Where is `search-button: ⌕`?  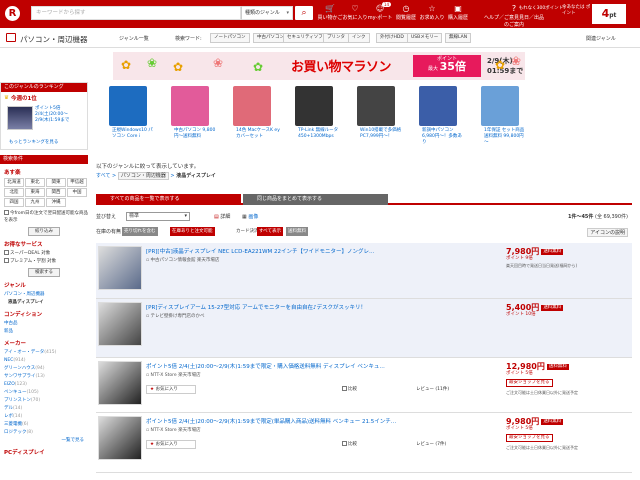 search-button: ⌕ is located at coordinates (304, 13).